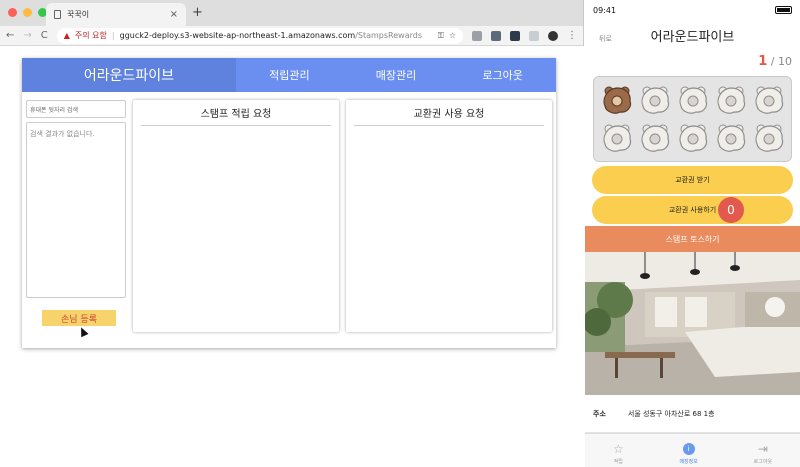 This screenshot has width=800, height=467. I want to click on new-tab-button: +, so click(197, 12).